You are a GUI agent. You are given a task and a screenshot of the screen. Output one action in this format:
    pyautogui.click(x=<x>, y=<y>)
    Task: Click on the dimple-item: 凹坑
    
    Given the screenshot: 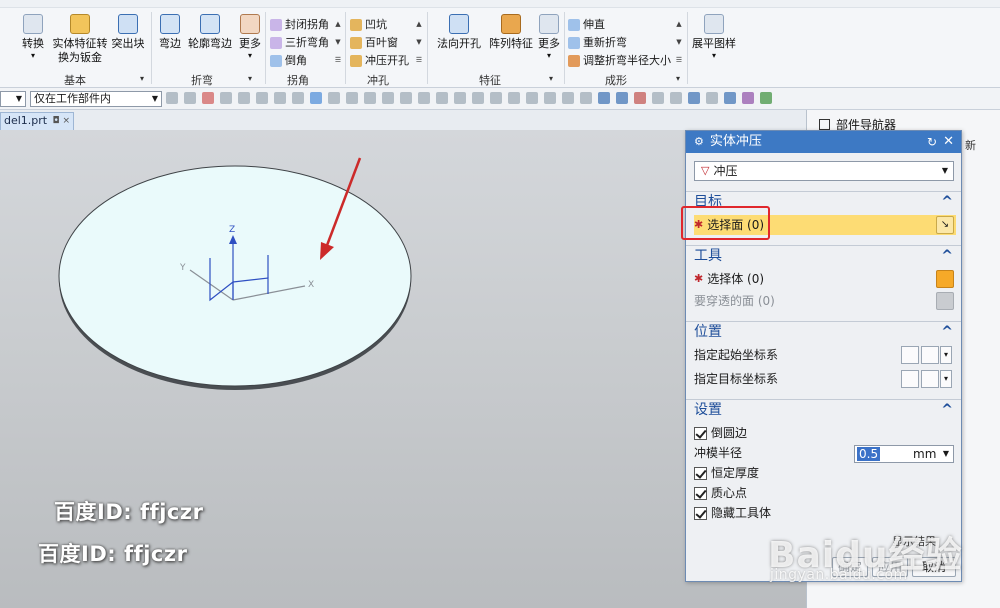 What is the action you would take?
    pyautogui.click(x=379, y=25)
    